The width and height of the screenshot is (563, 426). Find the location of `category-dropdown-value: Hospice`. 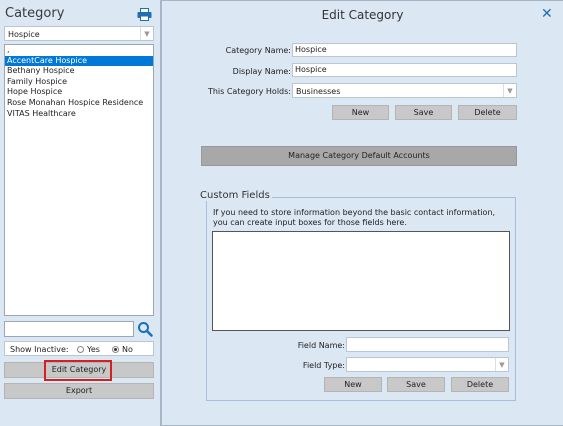

category-dropdown-value: Hospice is located at coordinates (24, 34).